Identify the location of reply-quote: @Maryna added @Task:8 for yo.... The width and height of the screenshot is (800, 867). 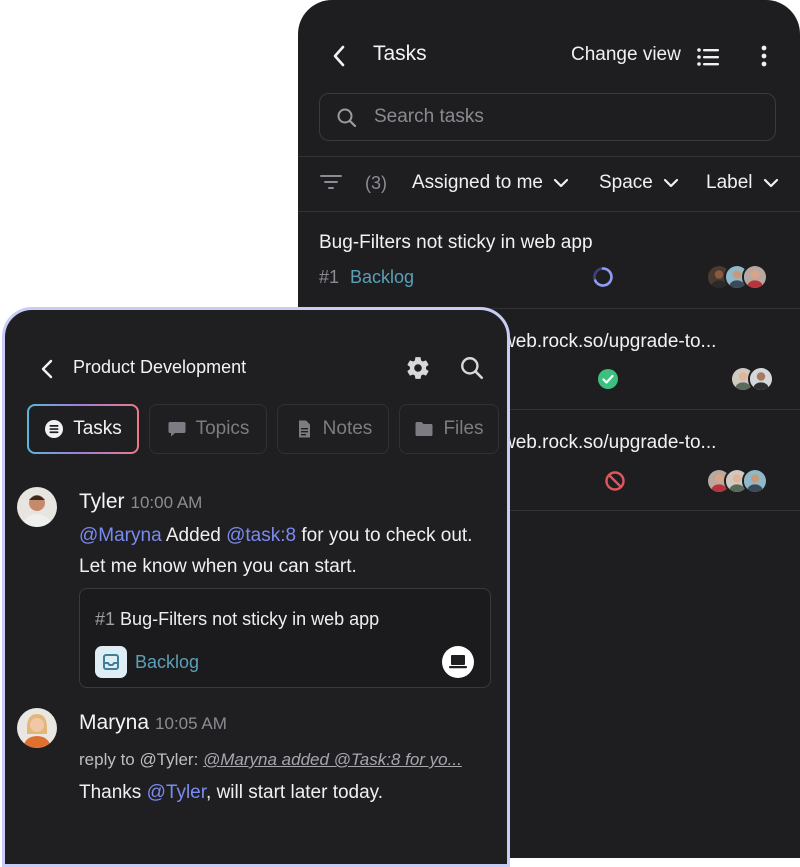
(332, 759).